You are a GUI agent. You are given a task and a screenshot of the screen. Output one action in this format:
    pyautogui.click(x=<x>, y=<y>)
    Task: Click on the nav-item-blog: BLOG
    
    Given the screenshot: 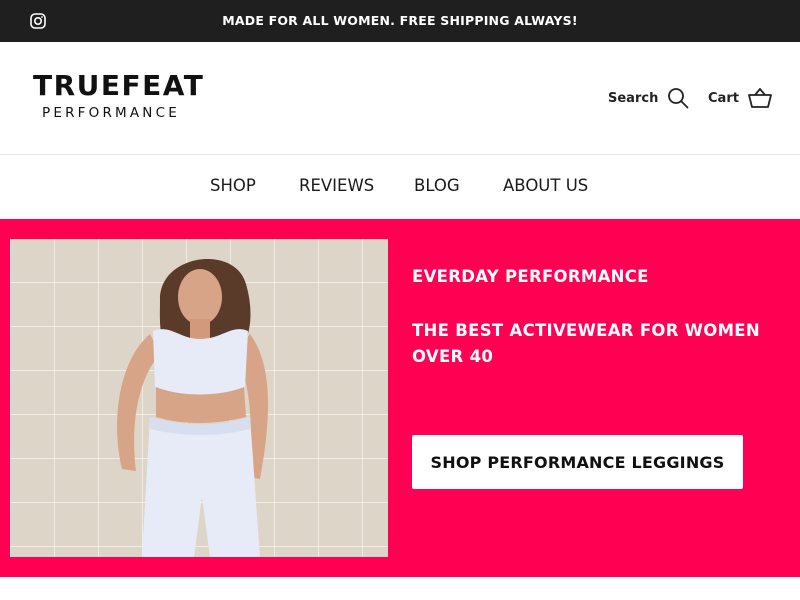 What is the action you would take?
    pyautogui.click(x=437, y=185)
    